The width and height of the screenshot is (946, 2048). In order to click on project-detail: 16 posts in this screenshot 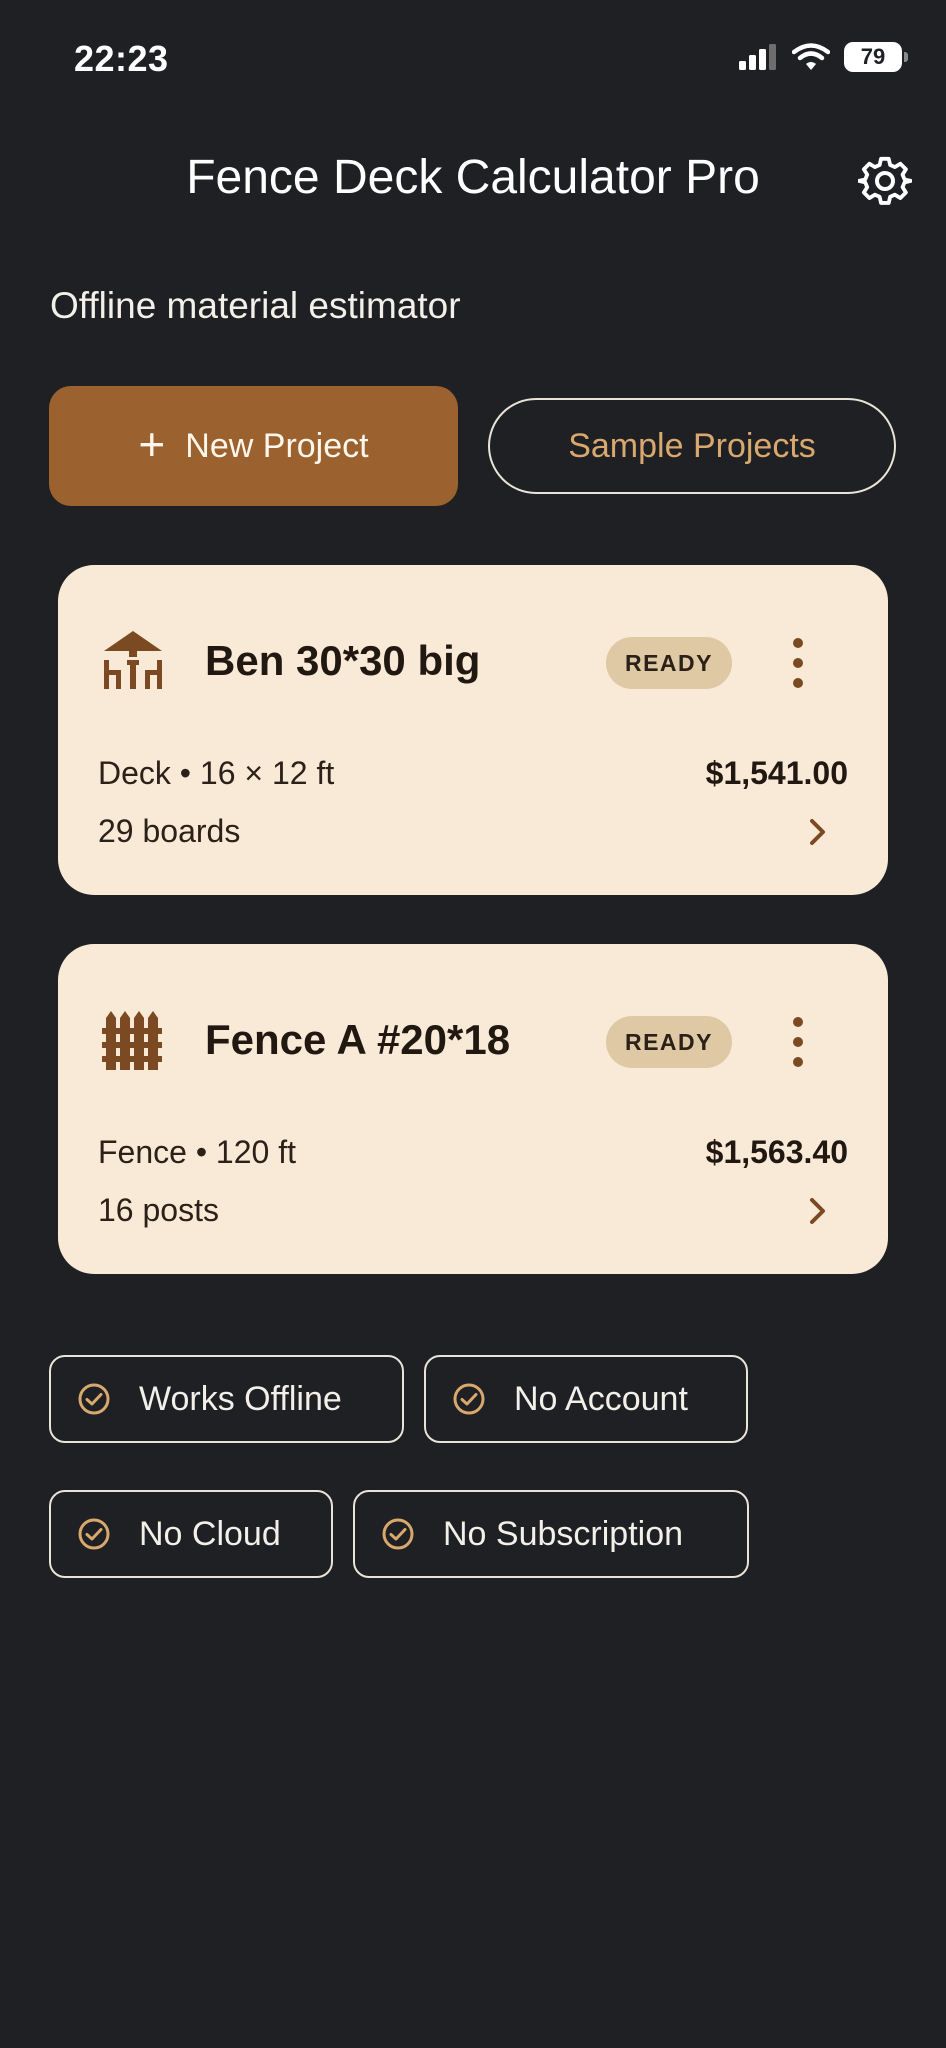, I will do `click(158, 1210)`.